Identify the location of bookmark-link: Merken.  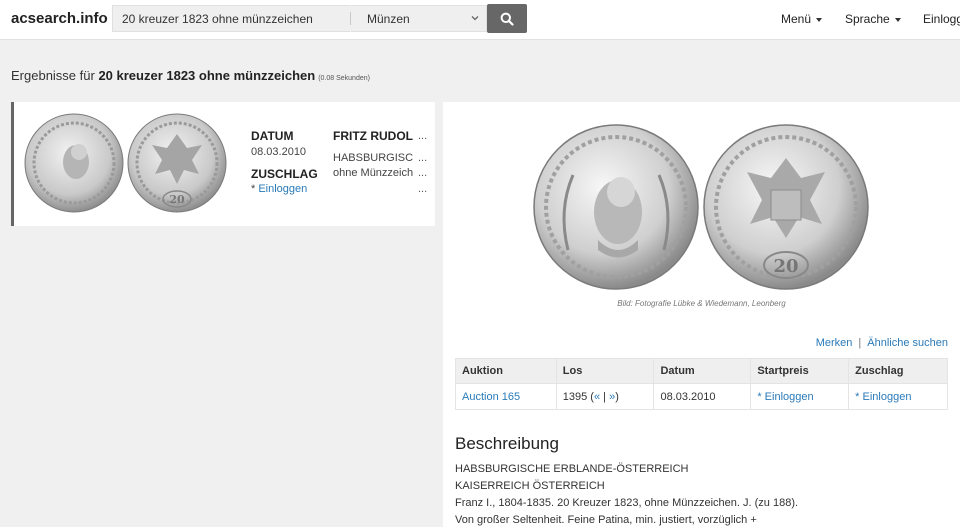
(834, 343).